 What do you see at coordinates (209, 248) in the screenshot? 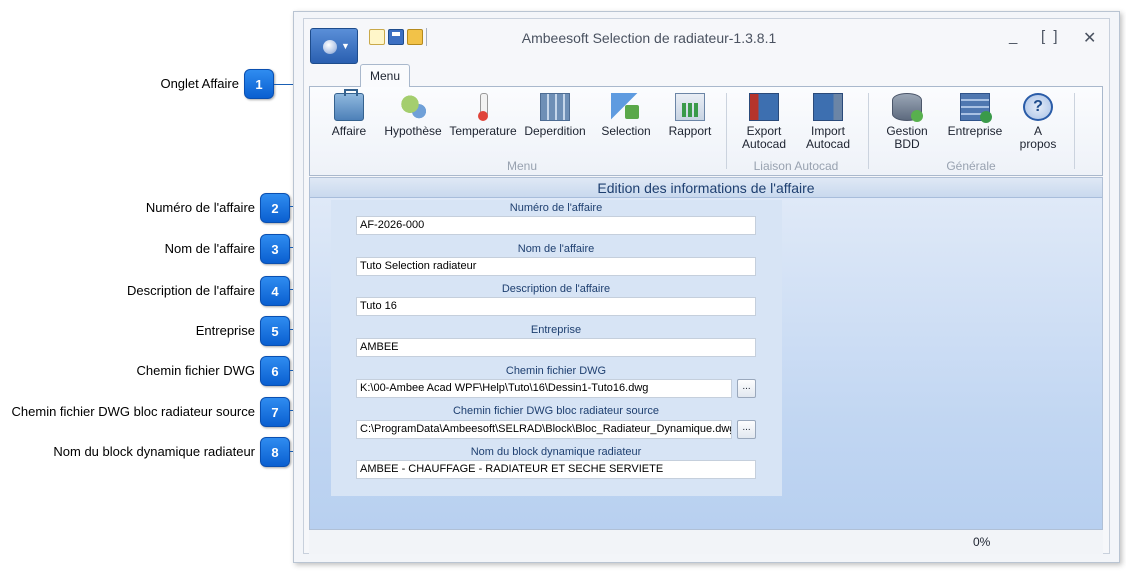
I see `annotation-label-3: Nom de l'affaire` at bounding box center [209, 248].